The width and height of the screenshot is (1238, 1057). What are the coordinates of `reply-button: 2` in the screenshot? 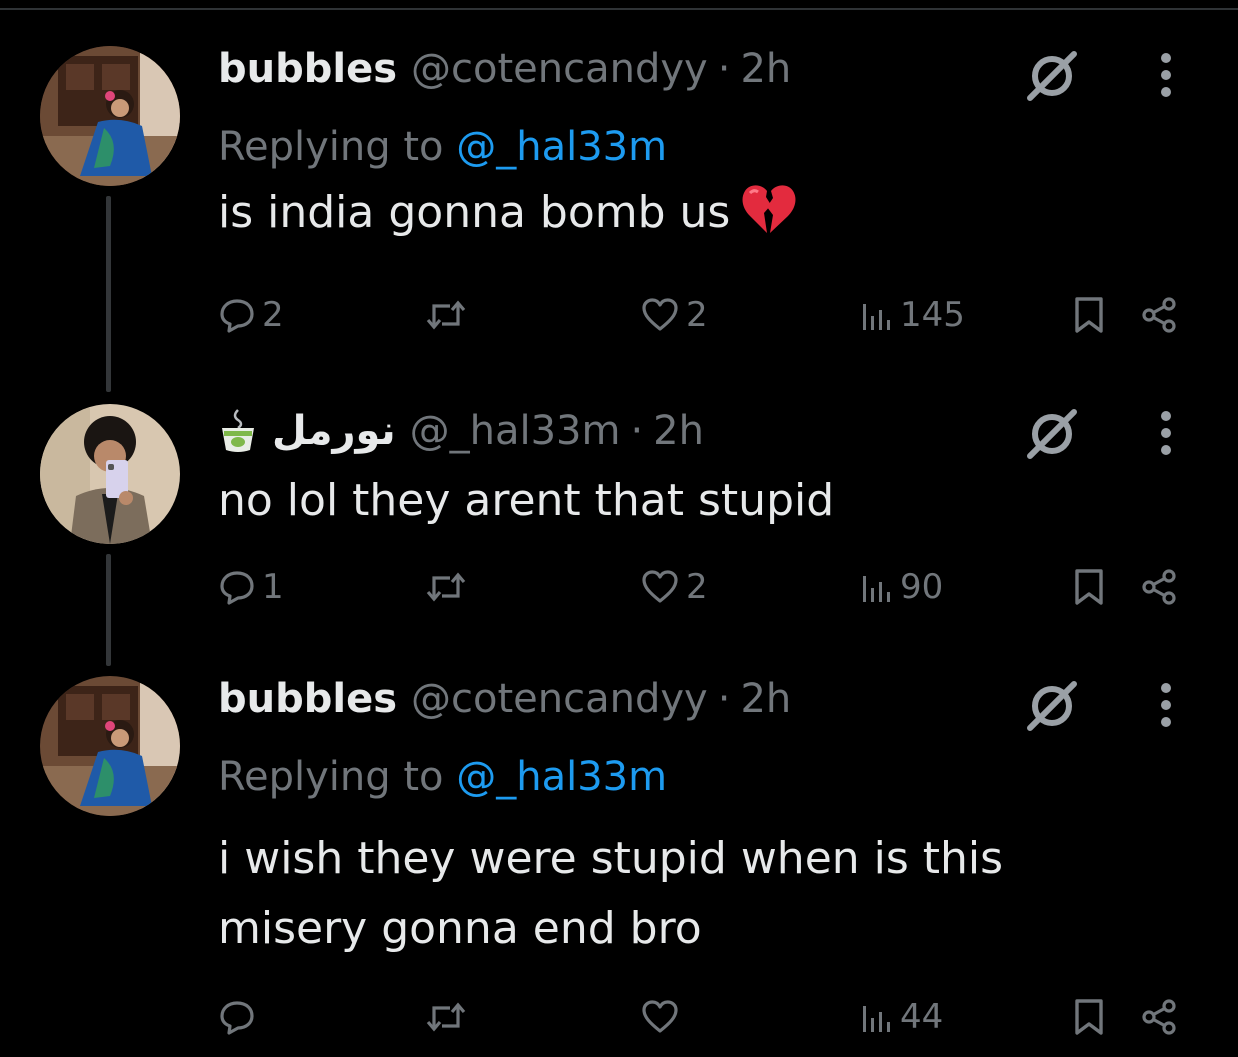 It's located at (251, 315).